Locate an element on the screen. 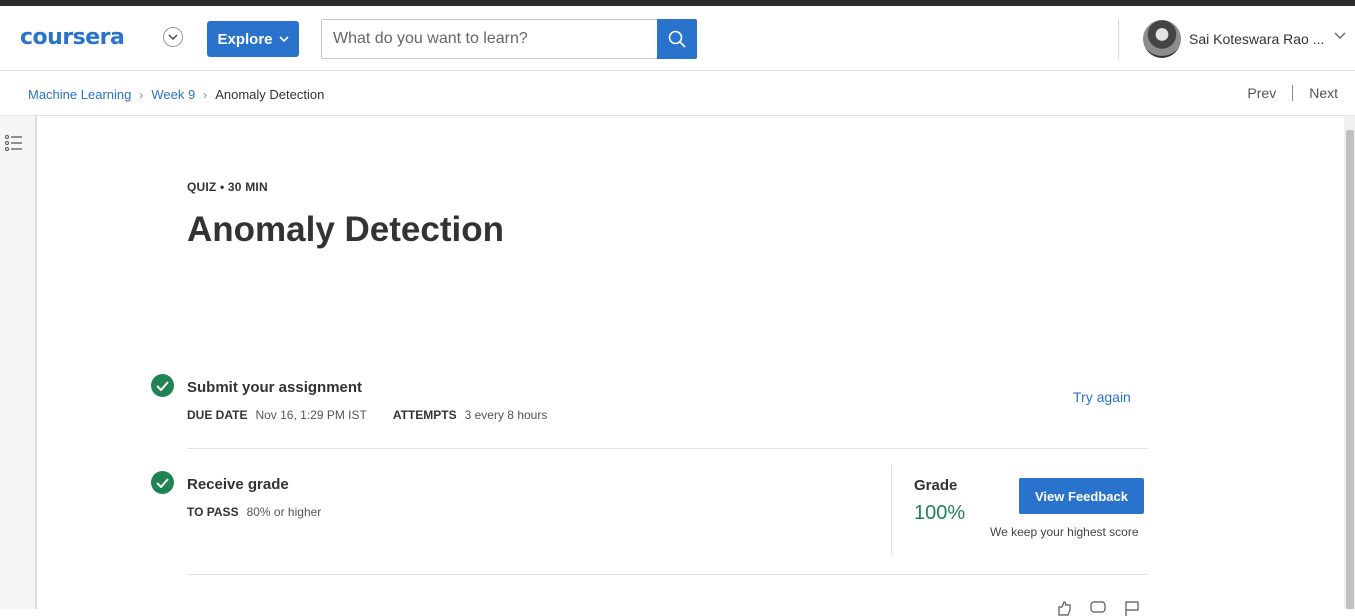 This screenshot has width=1355, height=616. avatar is located at coordinates (1162, 39).